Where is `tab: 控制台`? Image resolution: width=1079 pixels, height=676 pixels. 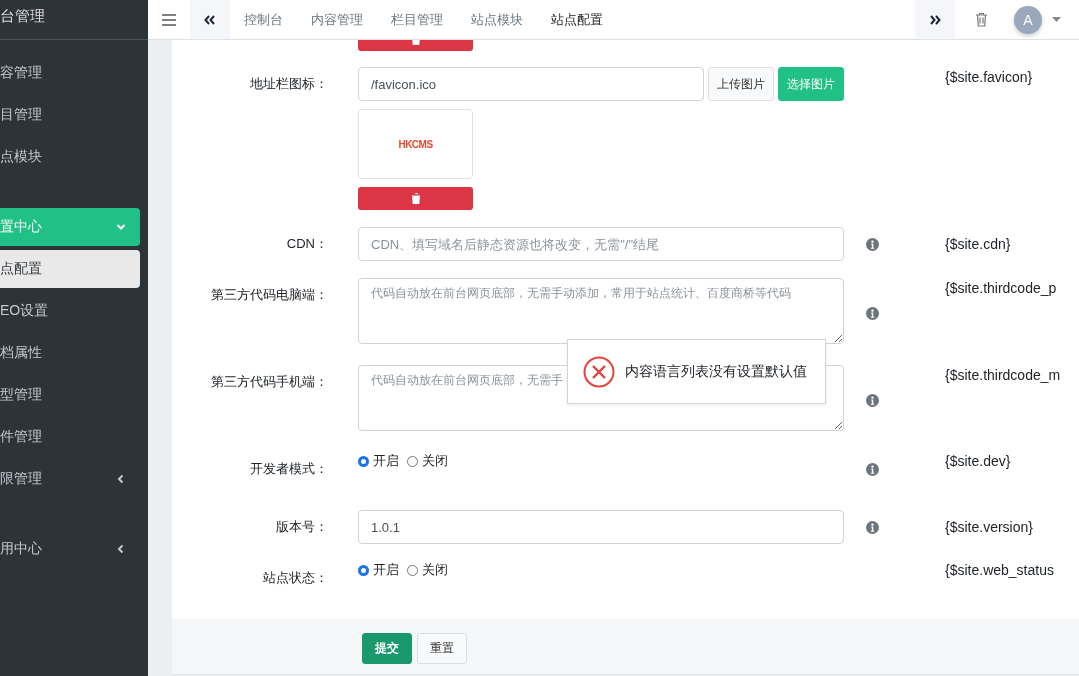
tab: 控制台 is located at coordinates (263, 19).